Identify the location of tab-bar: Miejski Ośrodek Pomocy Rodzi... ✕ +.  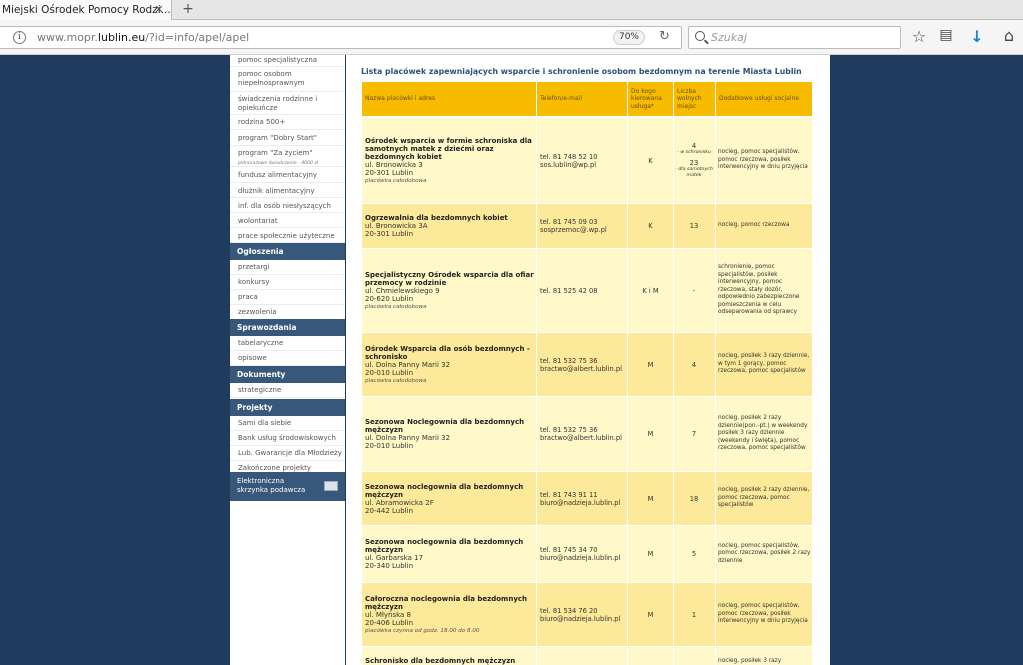
(511, 10).